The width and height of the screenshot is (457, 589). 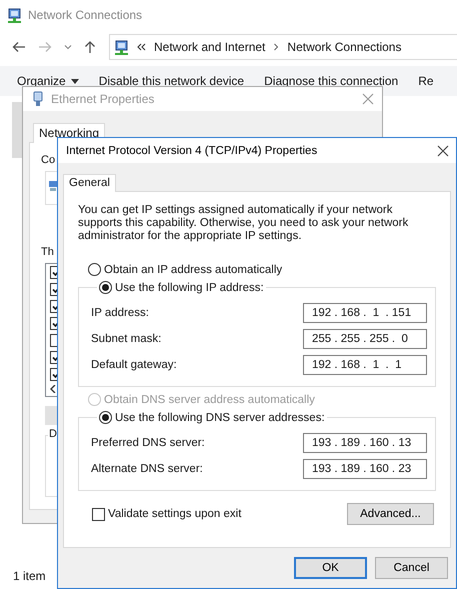 I want to click on field-label: Alternate DNS server:, so click(x=147, y=469).